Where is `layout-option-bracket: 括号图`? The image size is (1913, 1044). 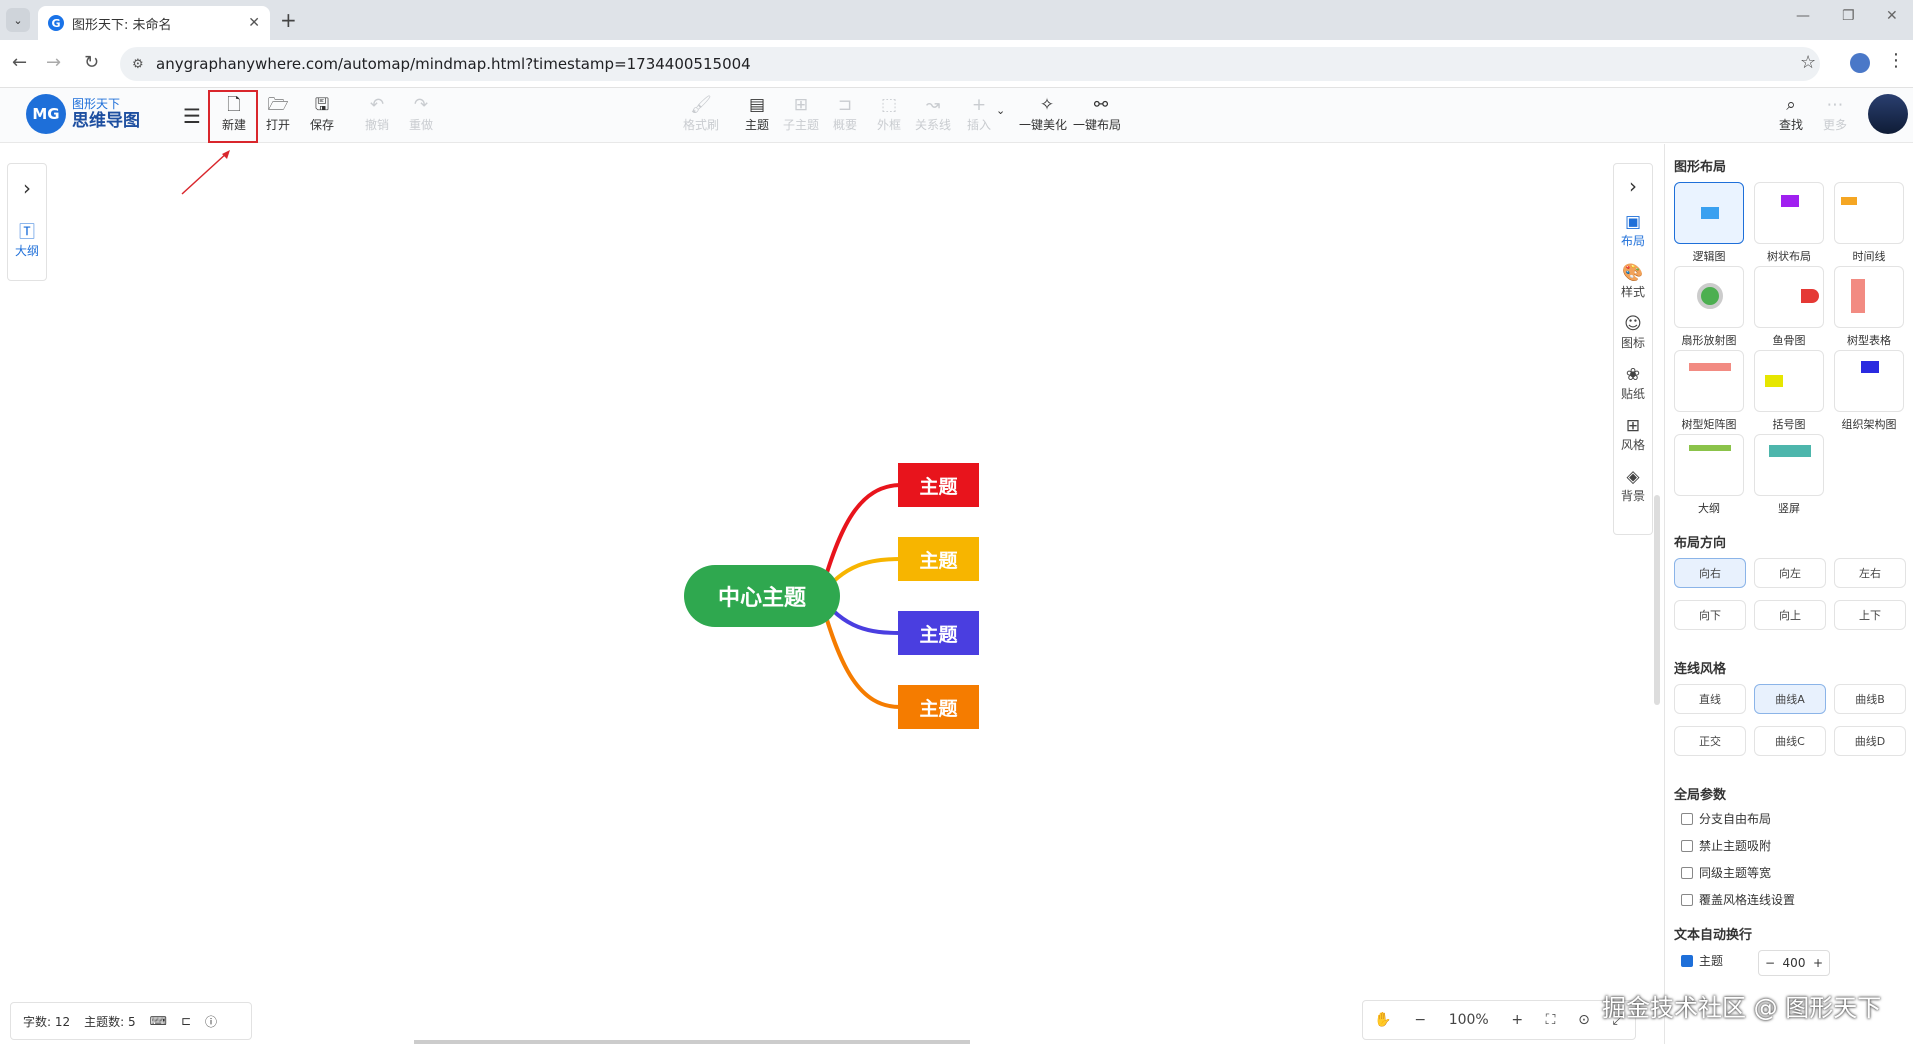
layout-option-bracket: 括号图 is located at coordinates (1789, 391).